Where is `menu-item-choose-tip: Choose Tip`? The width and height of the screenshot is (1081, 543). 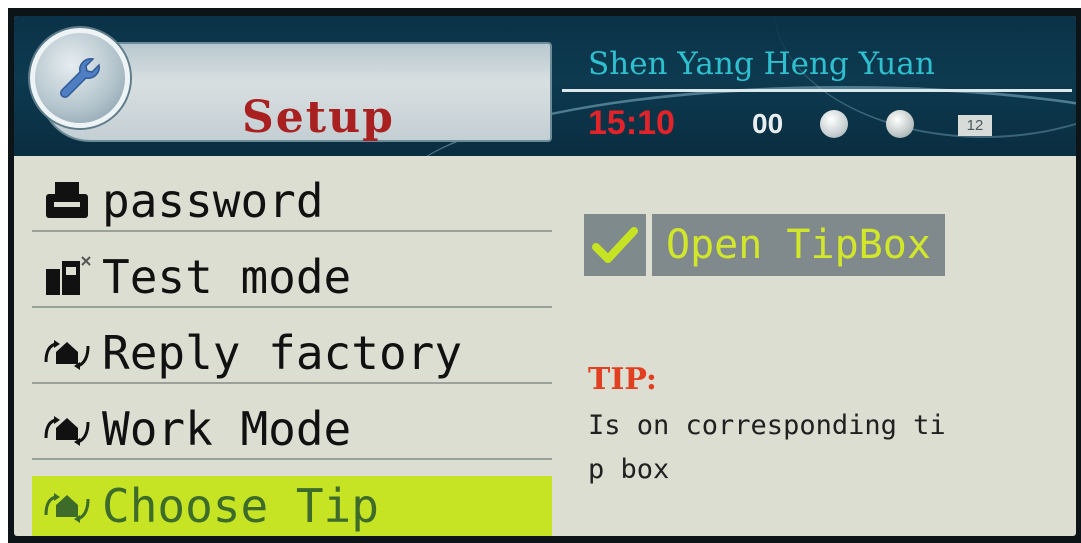
menu-item-choose-tip: Choose Tip is located at coordinates (292, 506).